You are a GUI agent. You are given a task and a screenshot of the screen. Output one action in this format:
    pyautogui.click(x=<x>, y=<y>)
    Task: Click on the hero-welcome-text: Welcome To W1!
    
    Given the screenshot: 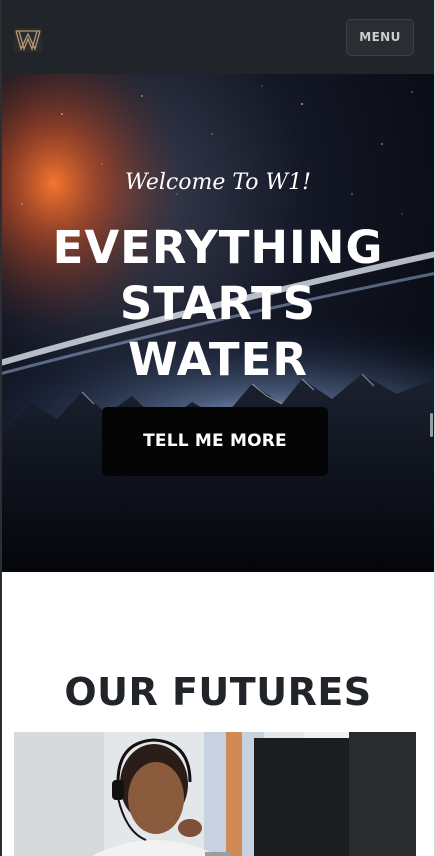 What is the action you would take?
    pyautogui.click(x=218, y=182)
    